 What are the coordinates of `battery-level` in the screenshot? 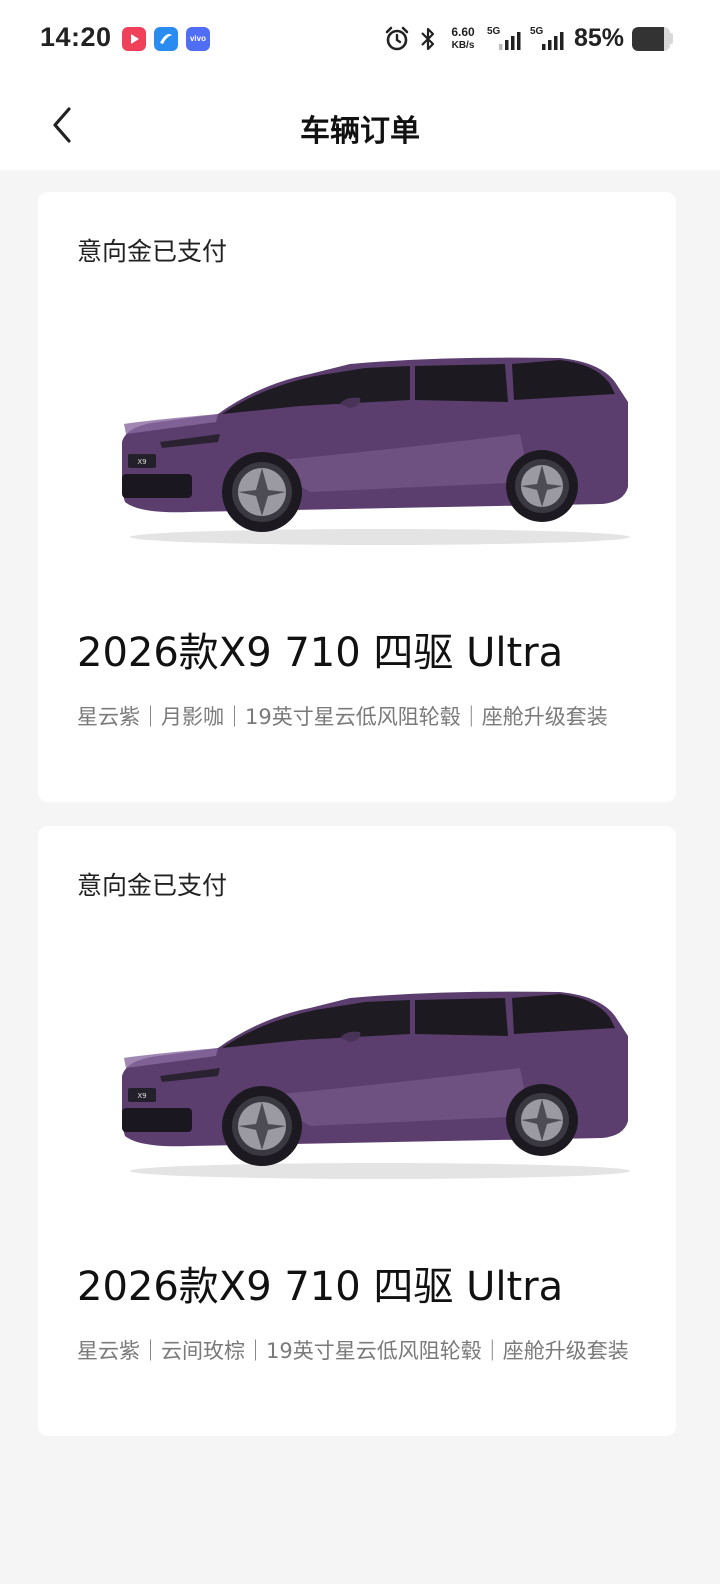 It's located at (648, 39).